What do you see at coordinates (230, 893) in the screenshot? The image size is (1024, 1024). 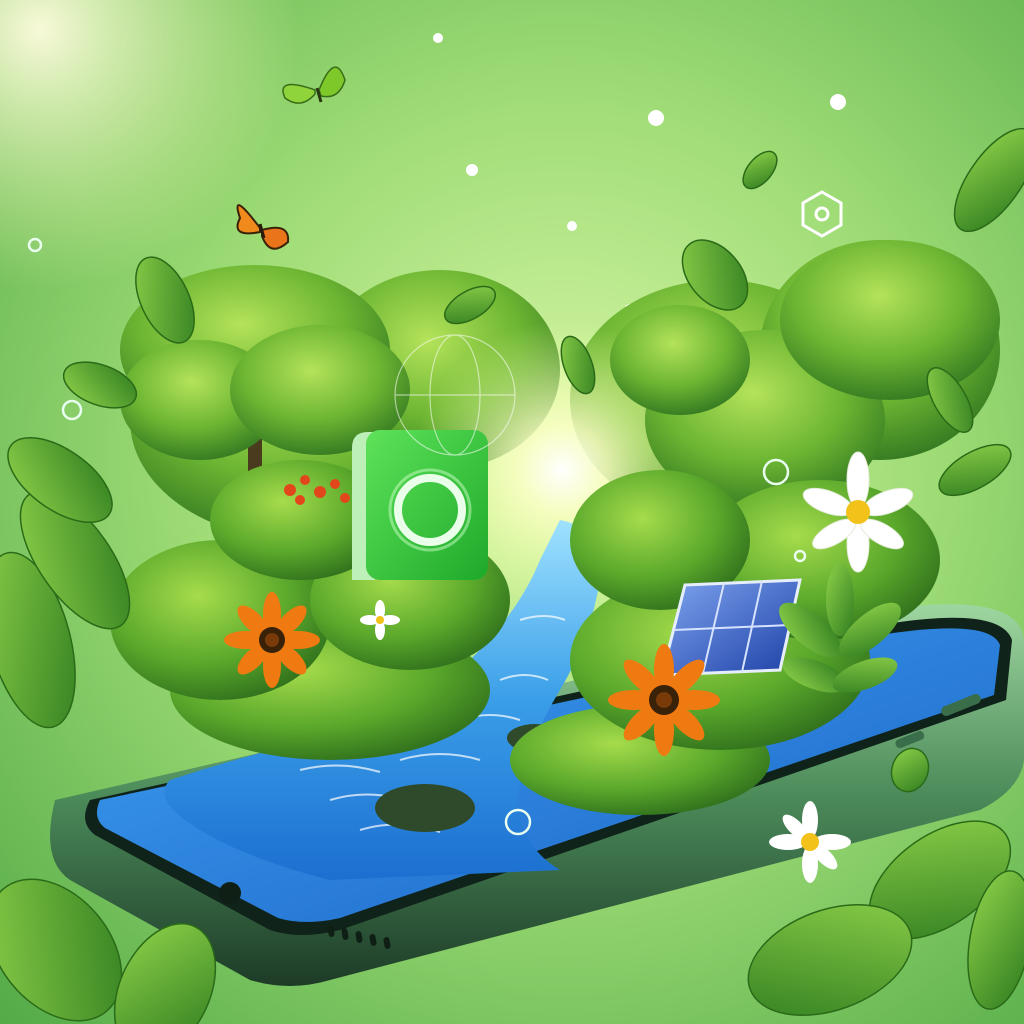 I see `headphone-jack-icon` at bounding box center [230, 893].